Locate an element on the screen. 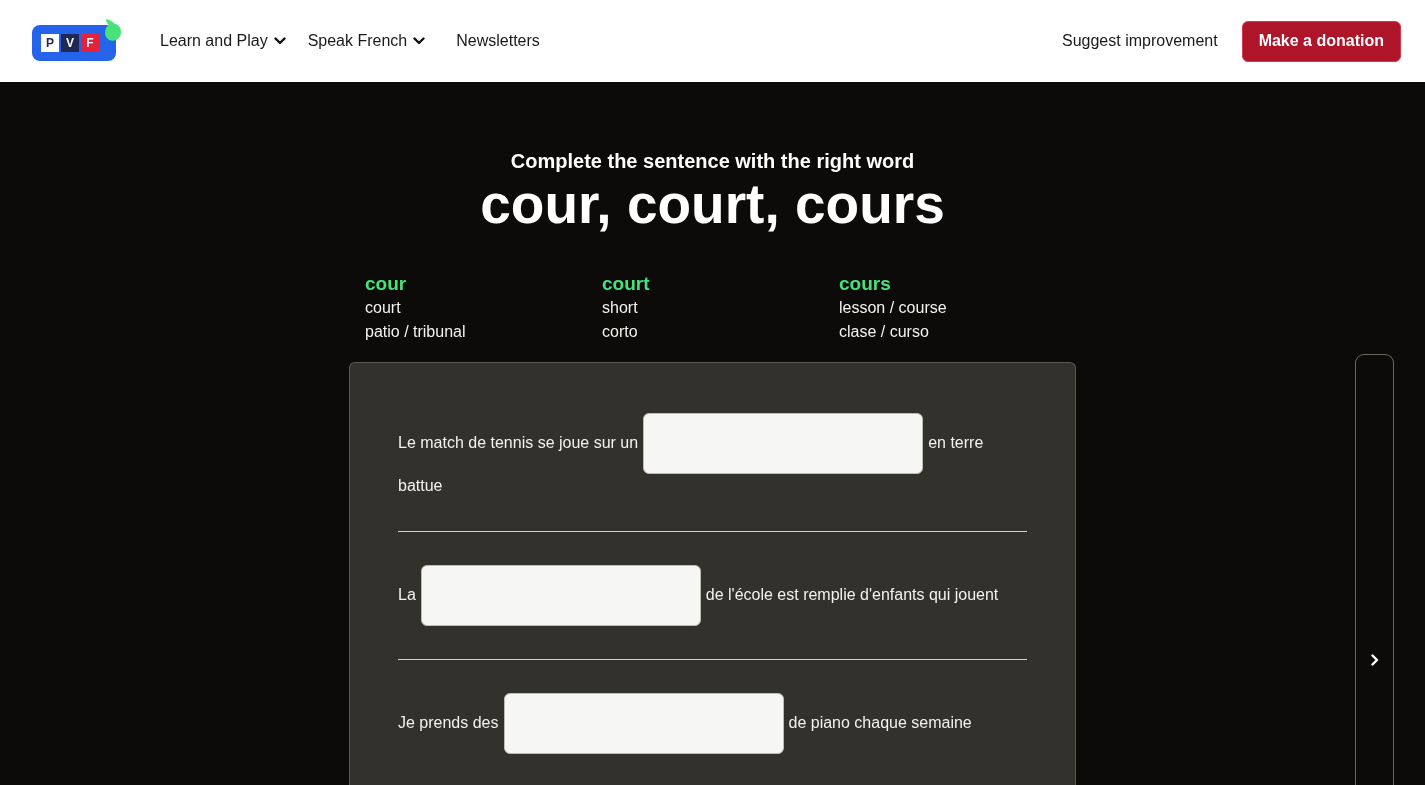  translation-text: short is located at coordinates (620, 308).